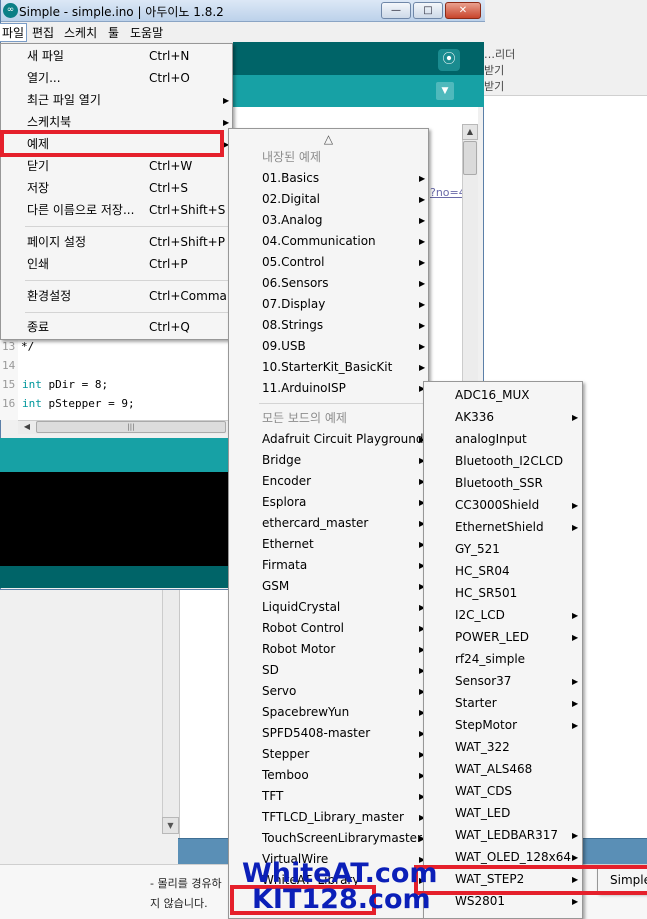  What do you see at coordinates (503, 835) in the screenshot?
I see `library-example-item: WAT_LEDBAR317 ▶` at bounding box center [503, 835].